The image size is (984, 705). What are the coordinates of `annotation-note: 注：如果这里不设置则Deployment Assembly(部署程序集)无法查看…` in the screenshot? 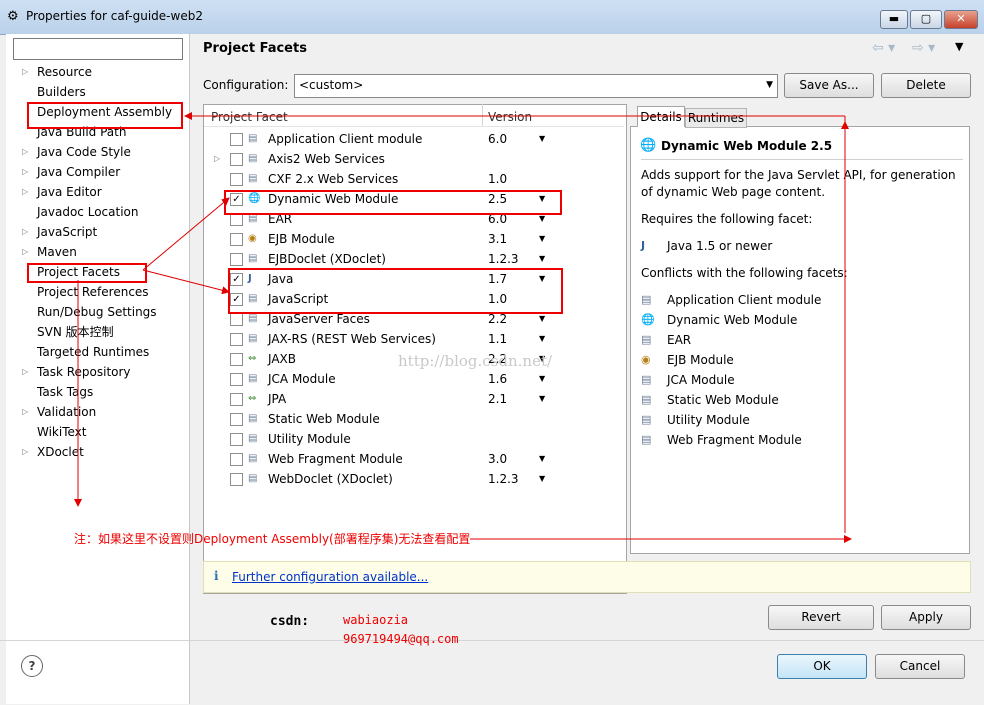 It's located at (272, 539).